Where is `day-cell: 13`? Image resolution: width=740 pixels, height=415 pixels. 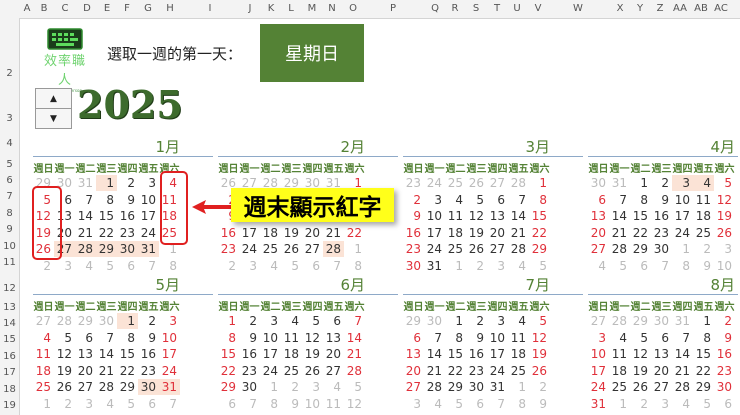 day-cell: 13 is located at coordinates (413, 354).